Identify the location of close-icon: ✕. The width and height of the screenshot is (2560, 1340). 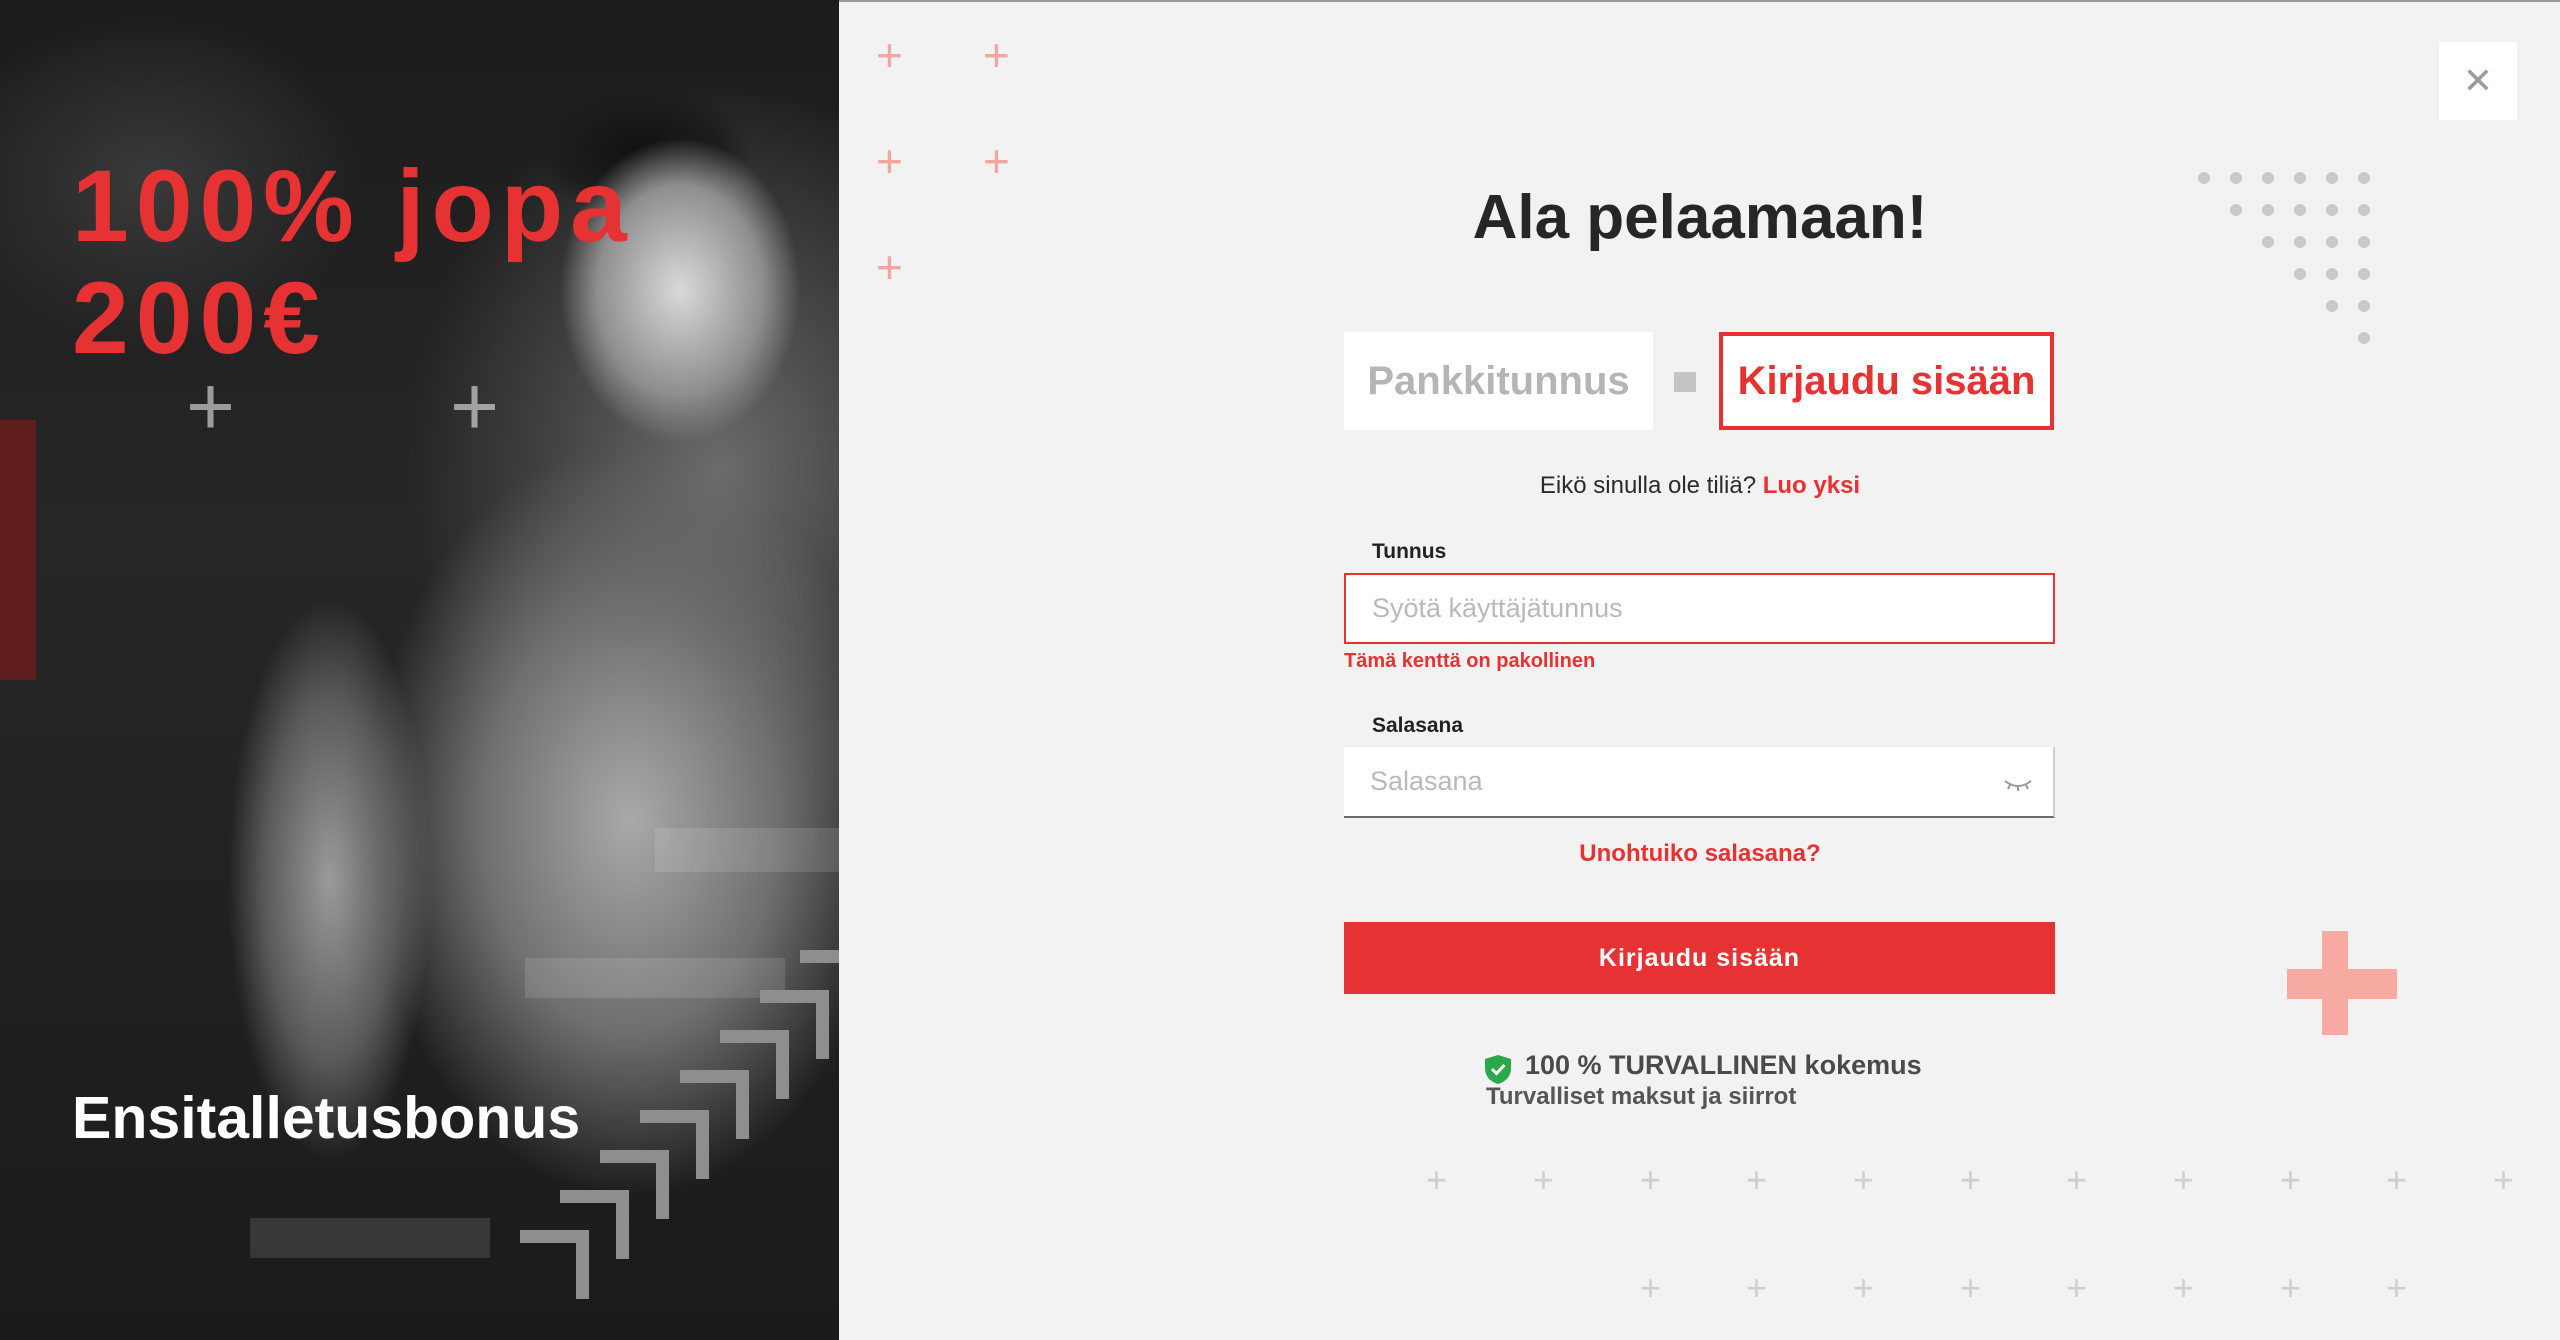
(2478, 80).